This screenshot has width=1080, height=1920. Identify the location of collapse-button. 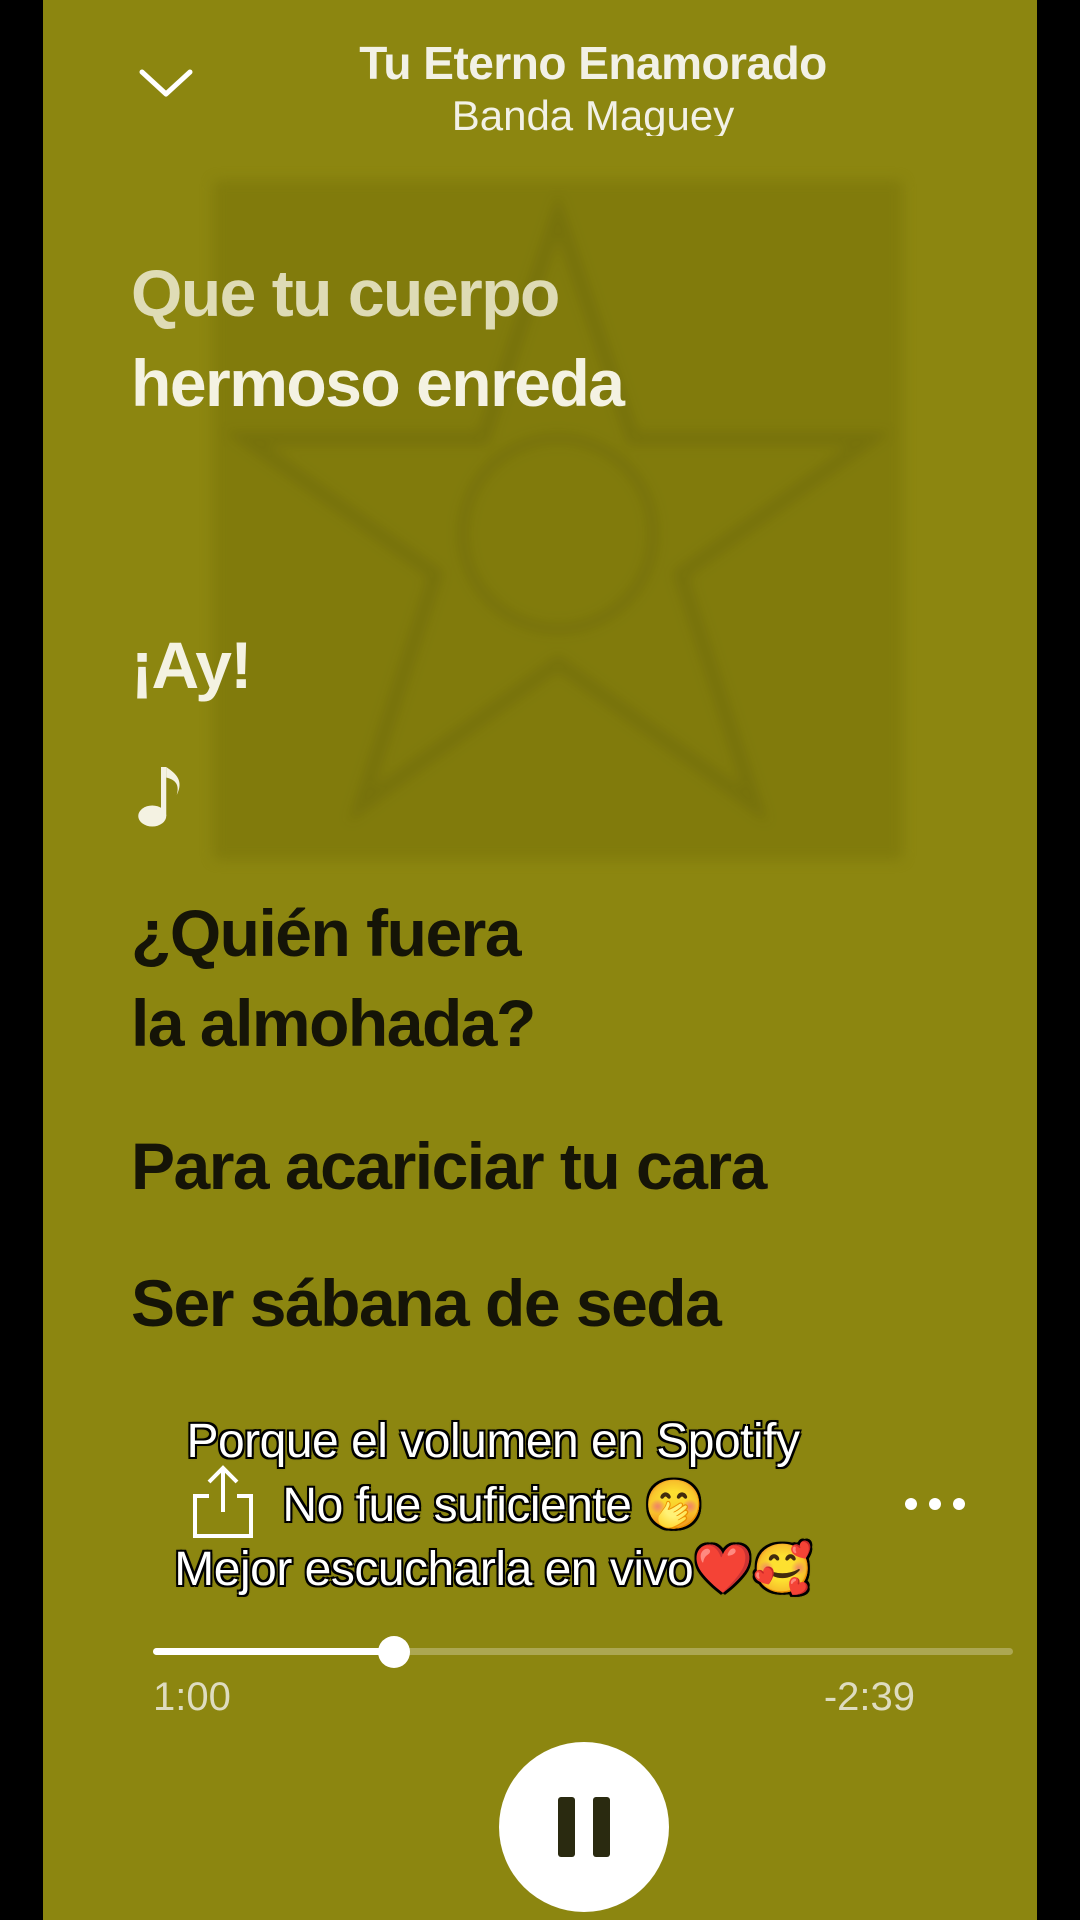
(166, 83).